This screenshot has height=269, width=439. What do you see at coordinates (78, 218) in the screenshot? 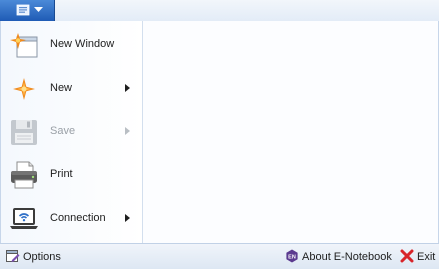
I see `menu-item-label: Connection` at bounding box center [78, 218].